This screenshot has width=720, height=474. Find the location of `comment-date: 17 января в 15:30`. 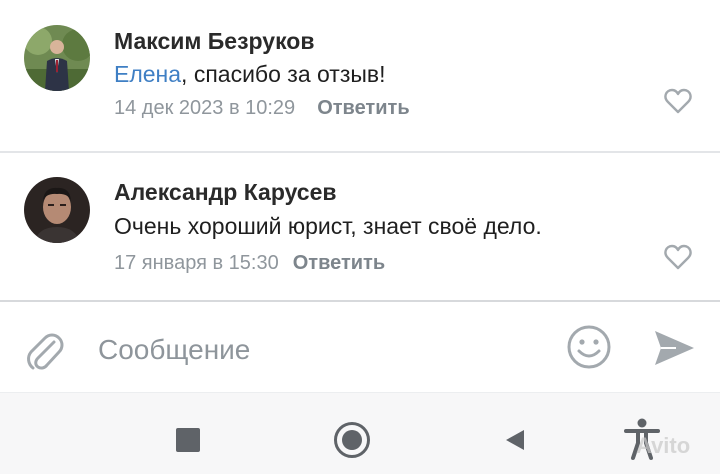

comment-date: 17 января в 15:30 is located at coordinates (196, 263).